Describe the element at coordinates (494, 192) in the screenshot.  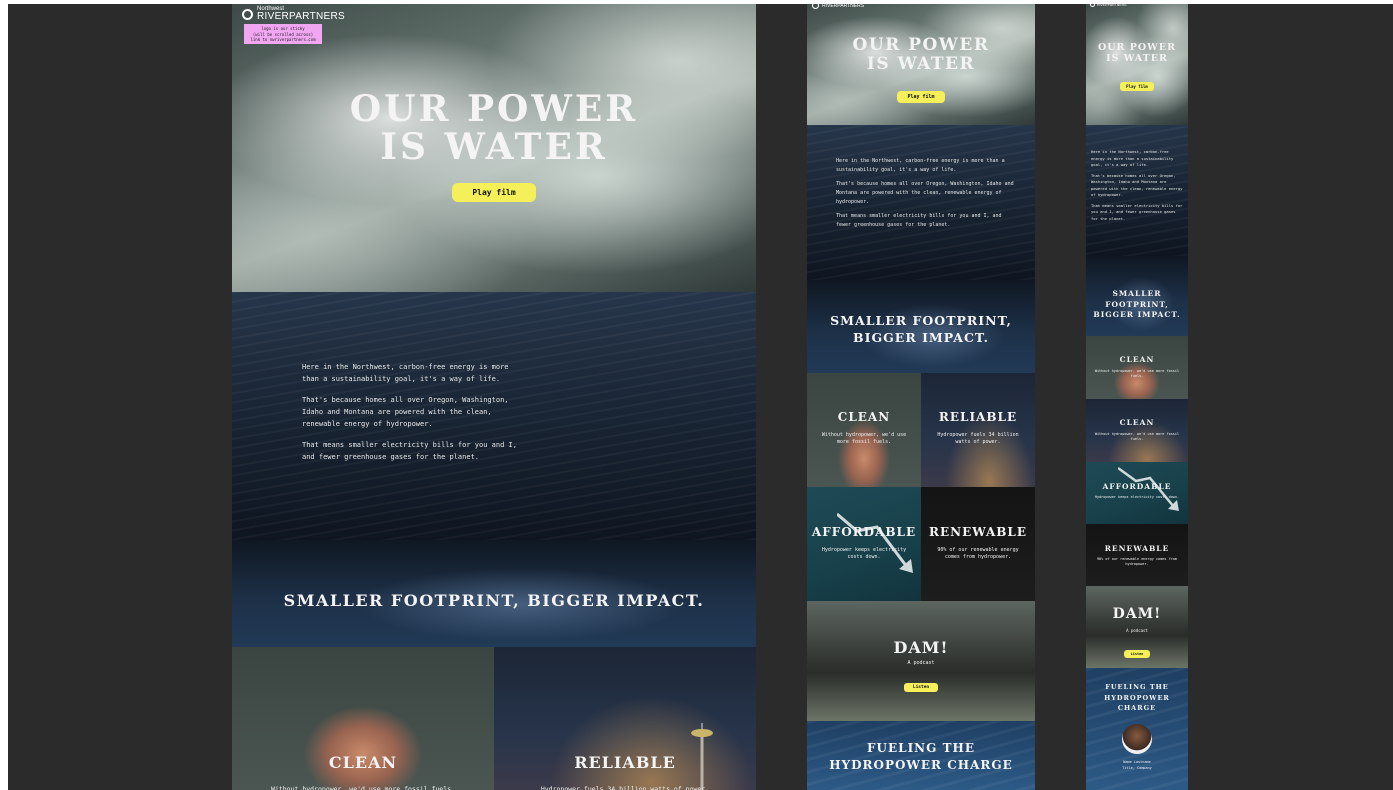
I see `play-film-button: Play film` at that location.